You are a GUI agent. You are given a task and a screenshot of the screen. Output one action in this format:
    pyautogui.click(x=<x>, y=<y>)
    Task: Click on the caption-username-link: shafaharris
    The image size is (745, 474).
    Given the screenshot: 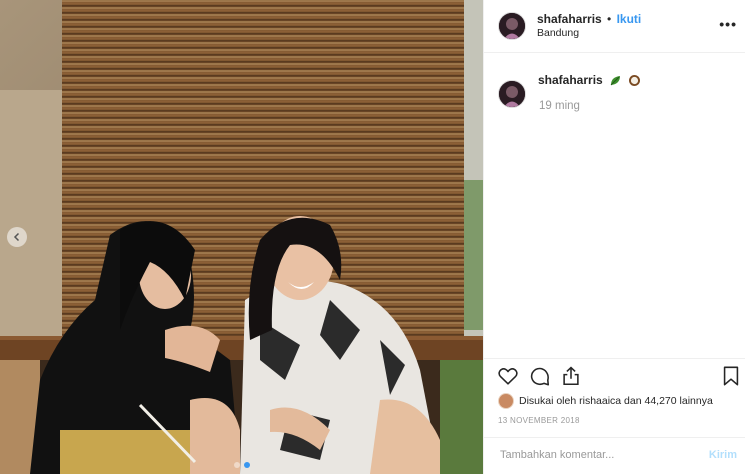 What is the action you would take?
    pyautogui.click(x=570, y=80)
    